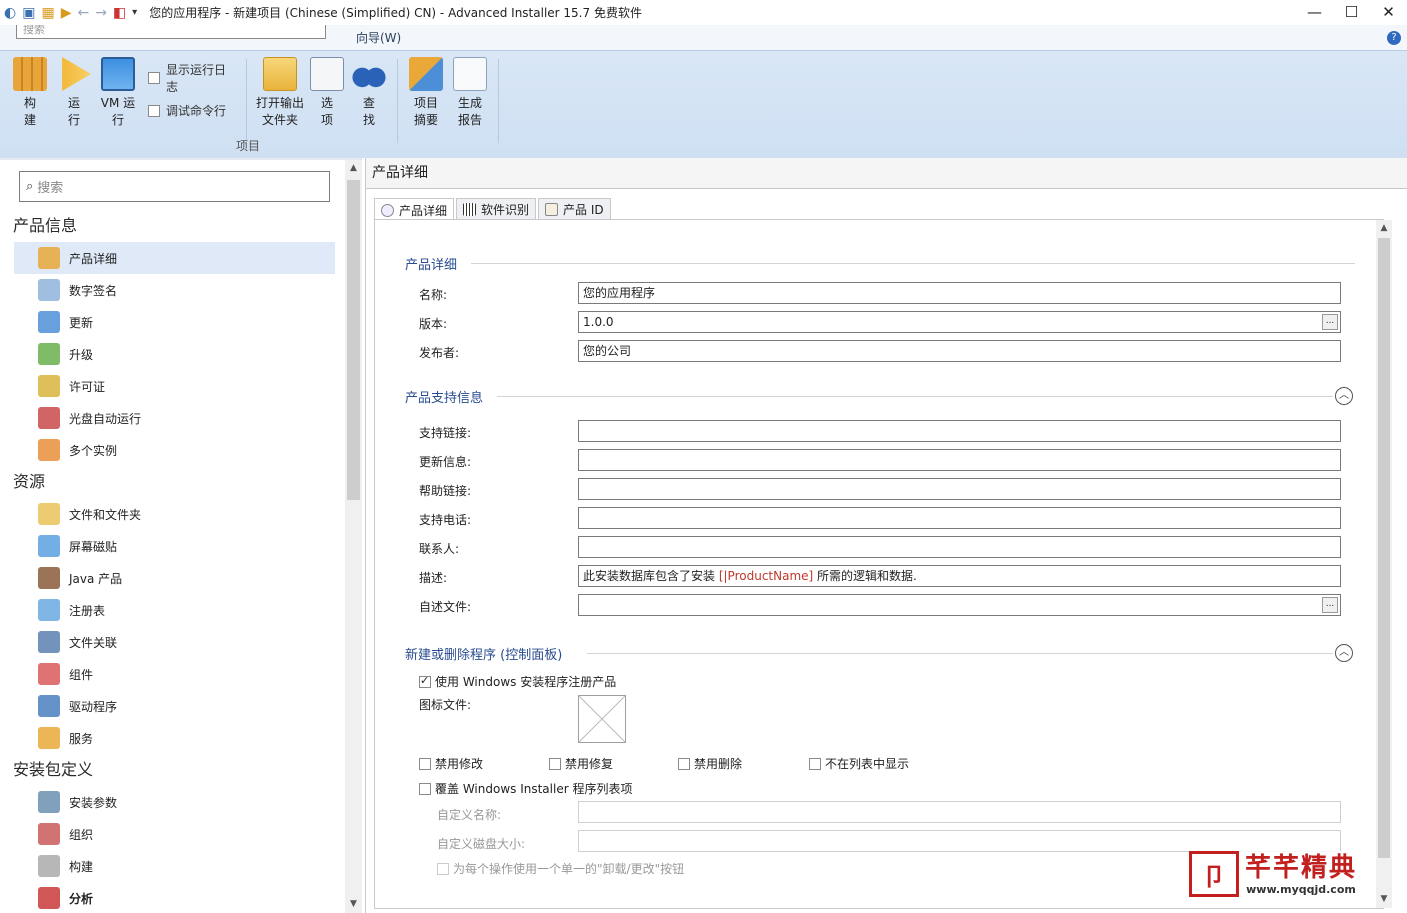 This screenshot has width=1407, height=913. Describe the element at coordinates (1344, 396) in the screenshot. I see `collapse-support-icon: ︿` at that location.